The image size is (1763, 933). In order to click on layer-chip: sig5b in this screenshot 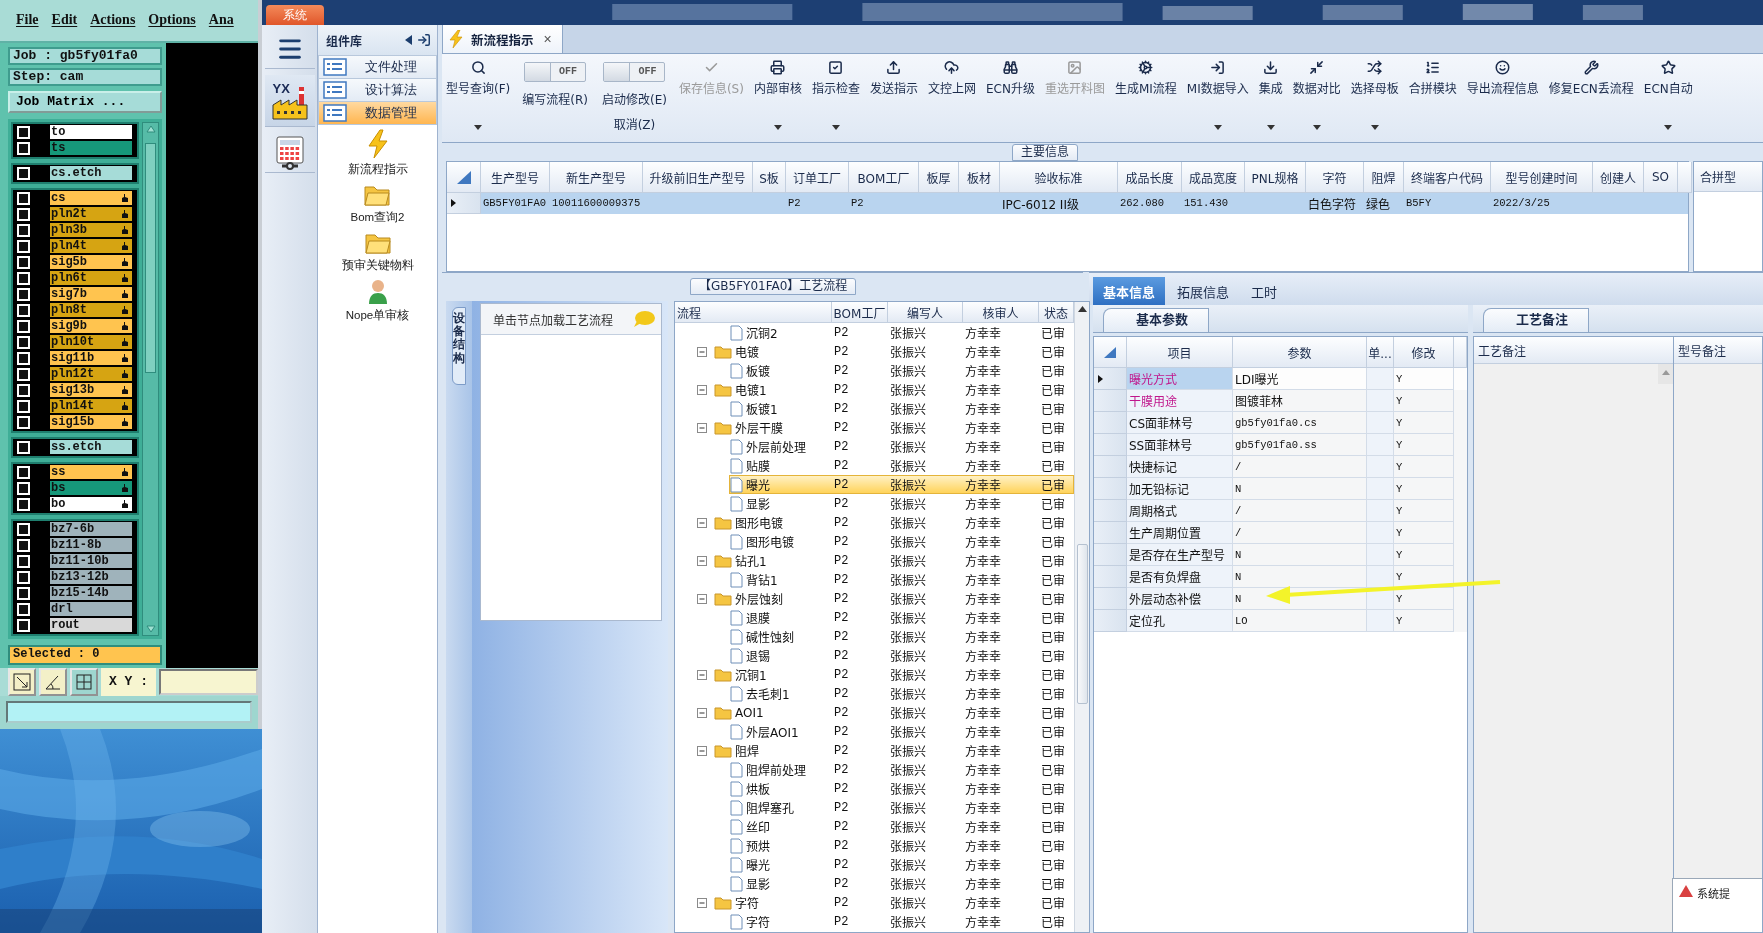, I will do `click(91, 262)`.